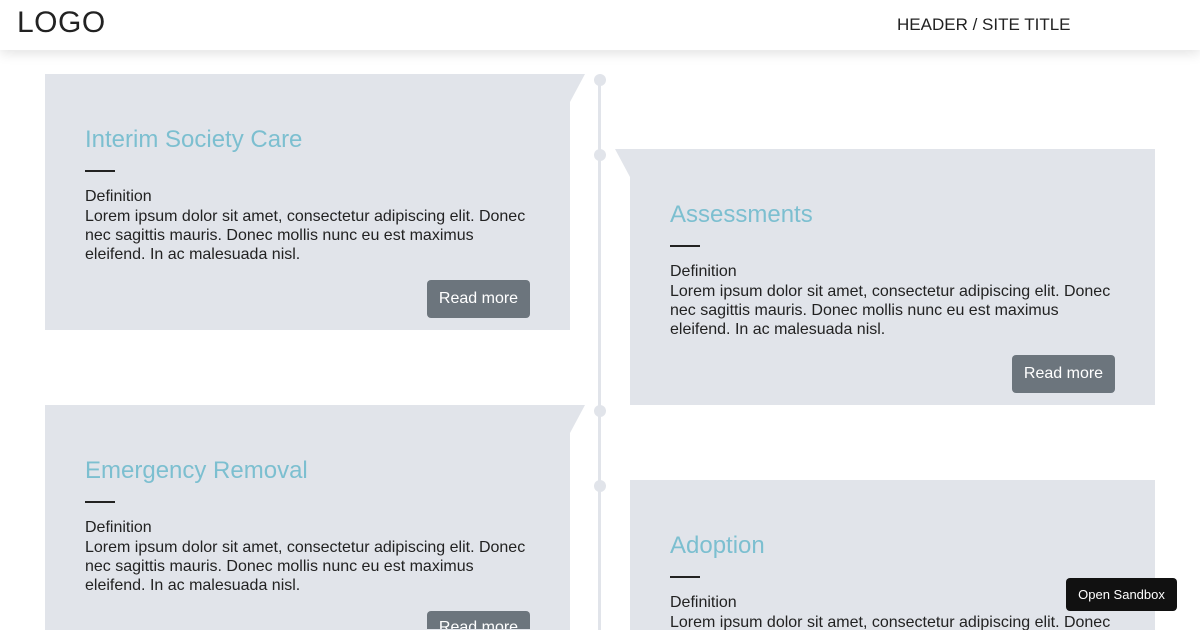 The width and height of the screenshot is (1200, 630). Describe the element at coordinates (194, 139) in the screenshot. I see `card-title: Interim Society Care` at that location.